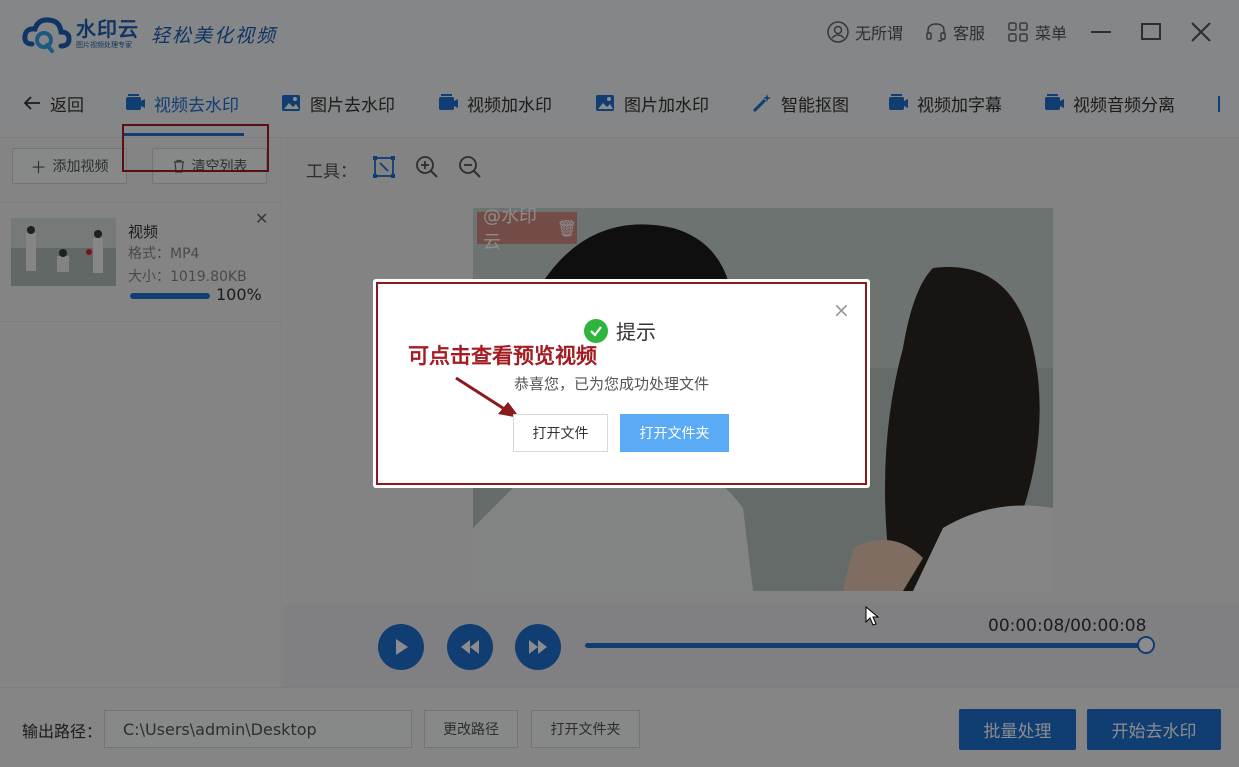 This screenshot has height=767, width=1239. Describe the element at coordinates (596, 330) in the screenshot. I see `success-check-icon` at that location.